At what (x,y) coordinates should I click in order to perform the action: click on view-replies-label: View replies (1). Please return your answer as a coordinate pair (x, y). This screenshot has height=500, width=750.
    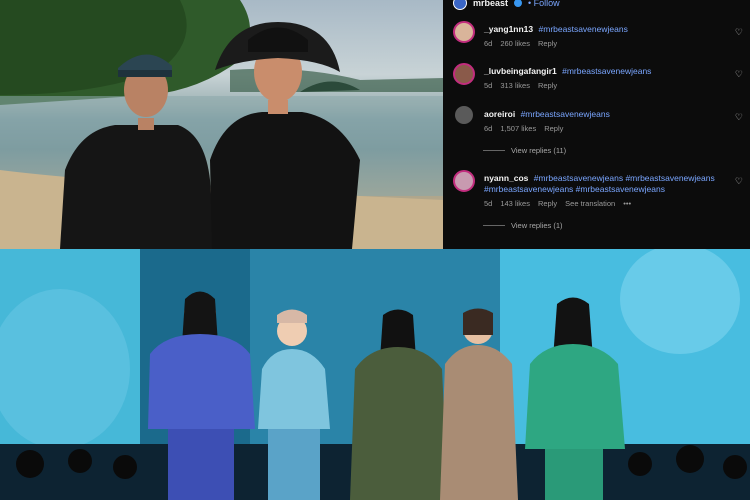
    Looking at the image, I should click on (537, 225).